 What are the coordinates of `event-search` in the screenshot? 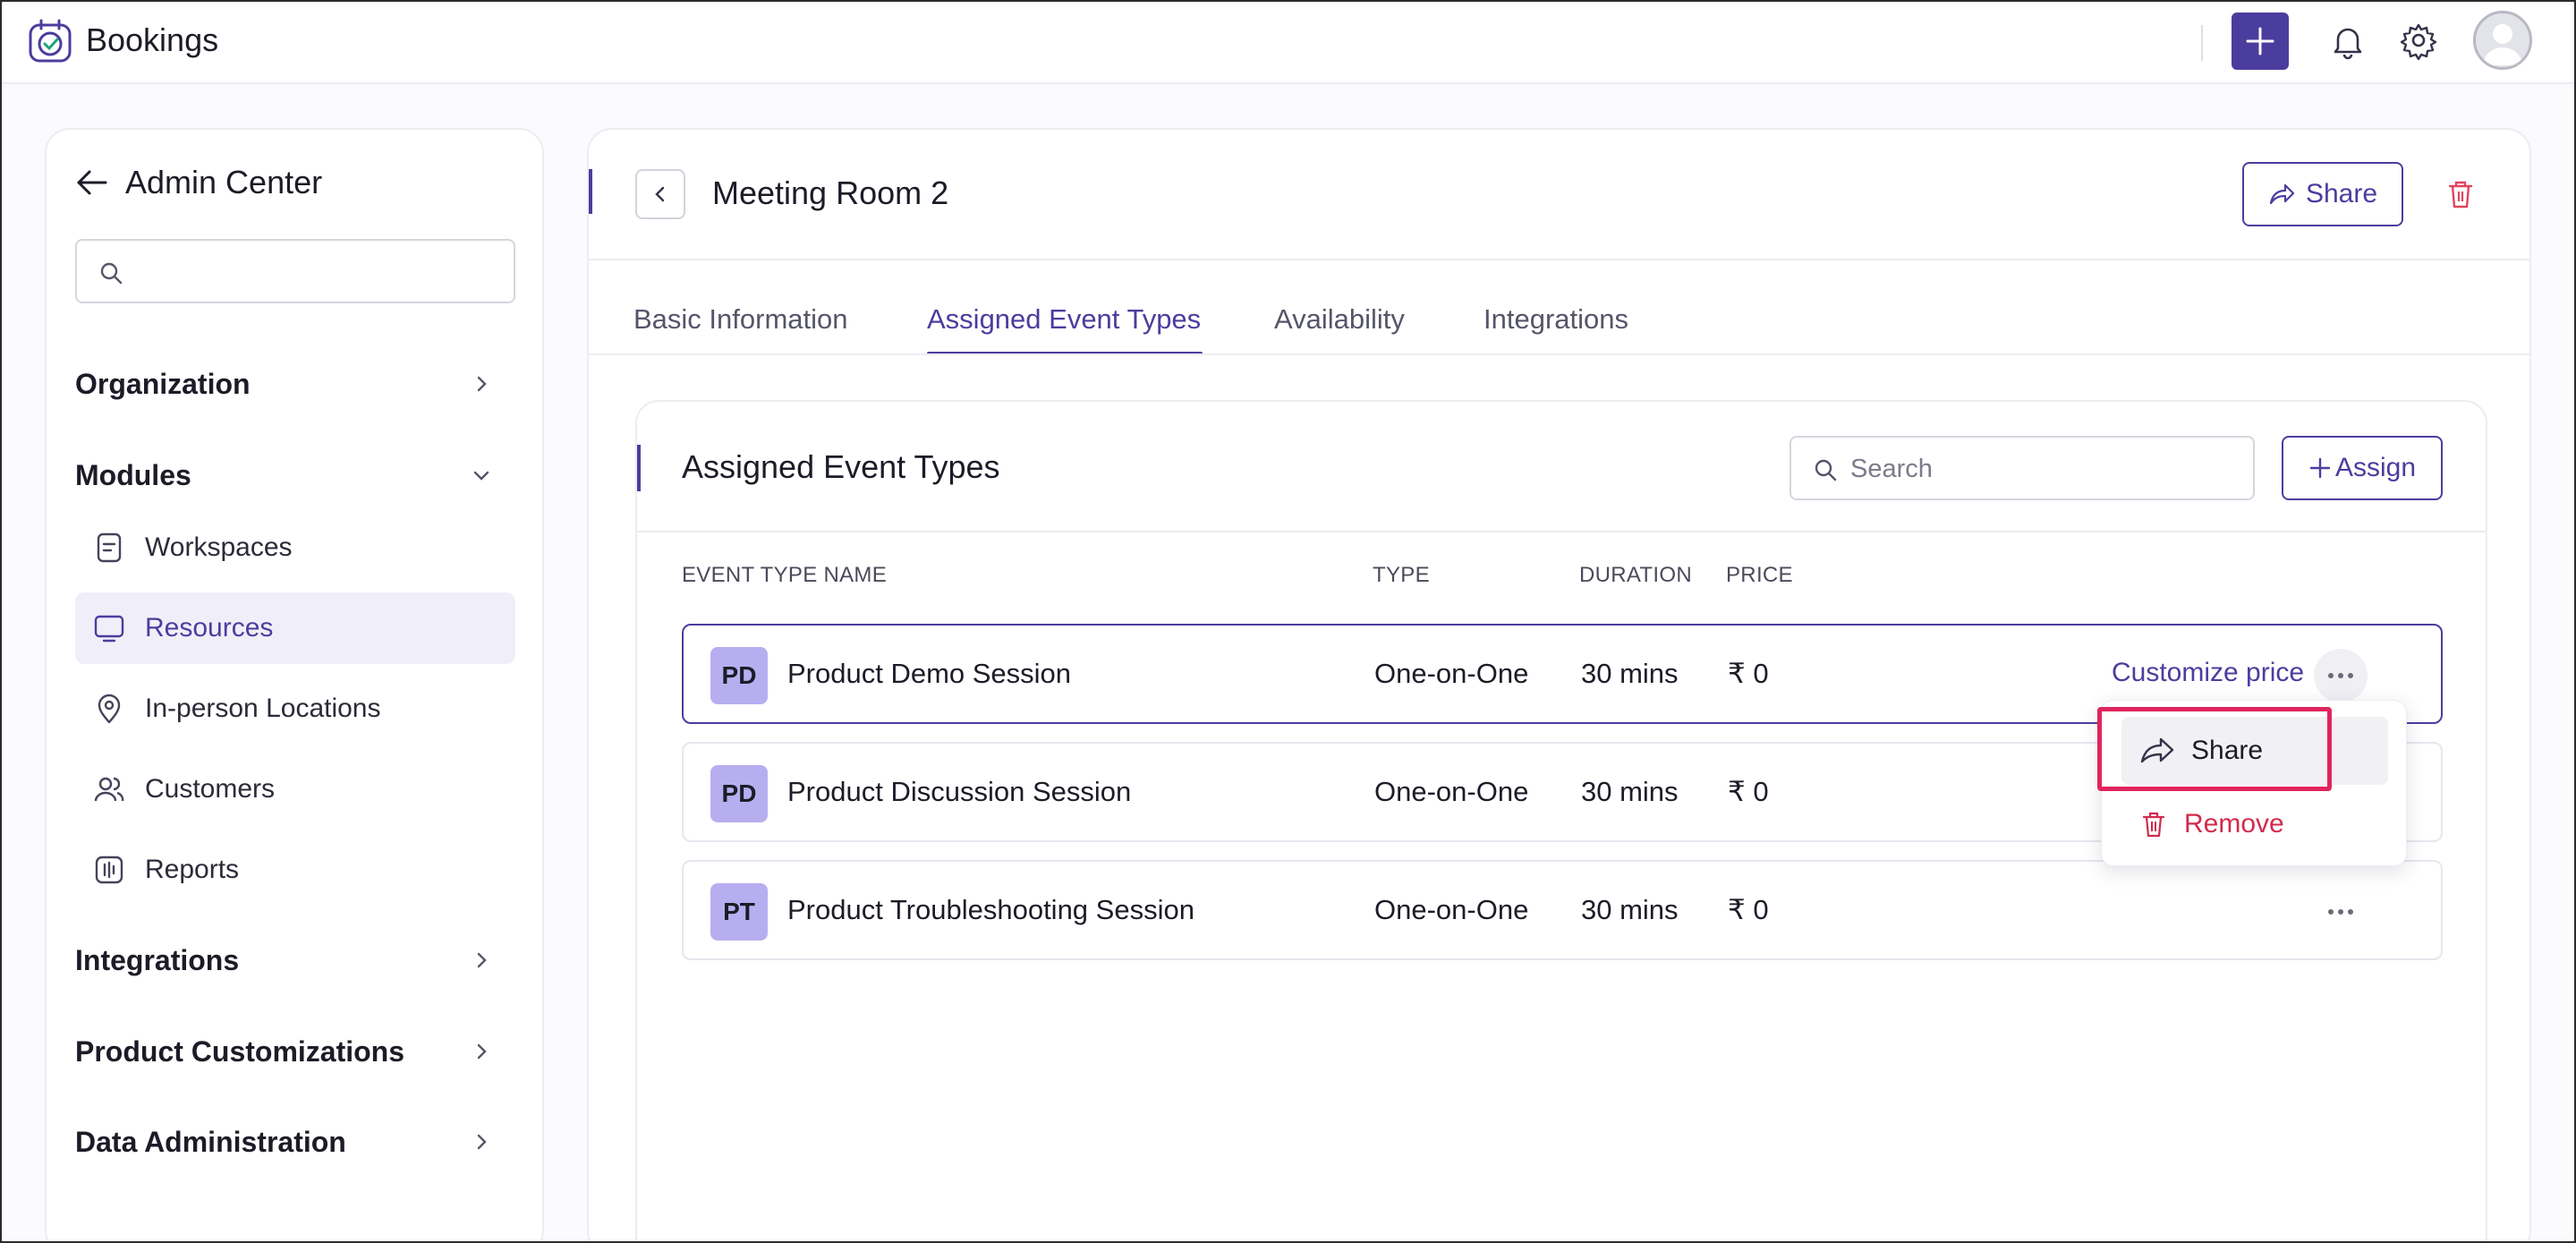 It's located at (2022, 468).